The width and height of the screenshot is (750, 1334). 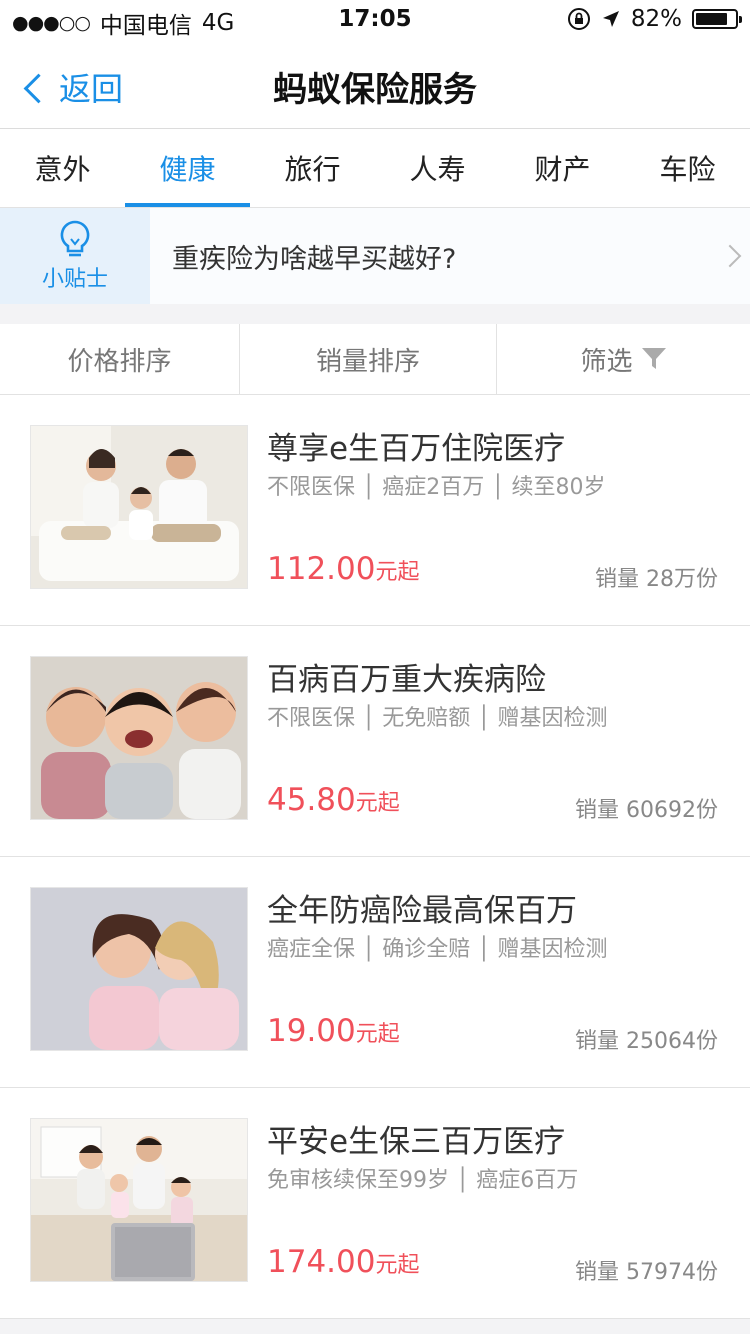 What do you see at coordinates (646, 1272) in the screenshot?
I see `product-sales: 销量 57974份` at bounding box center [646, 1272].